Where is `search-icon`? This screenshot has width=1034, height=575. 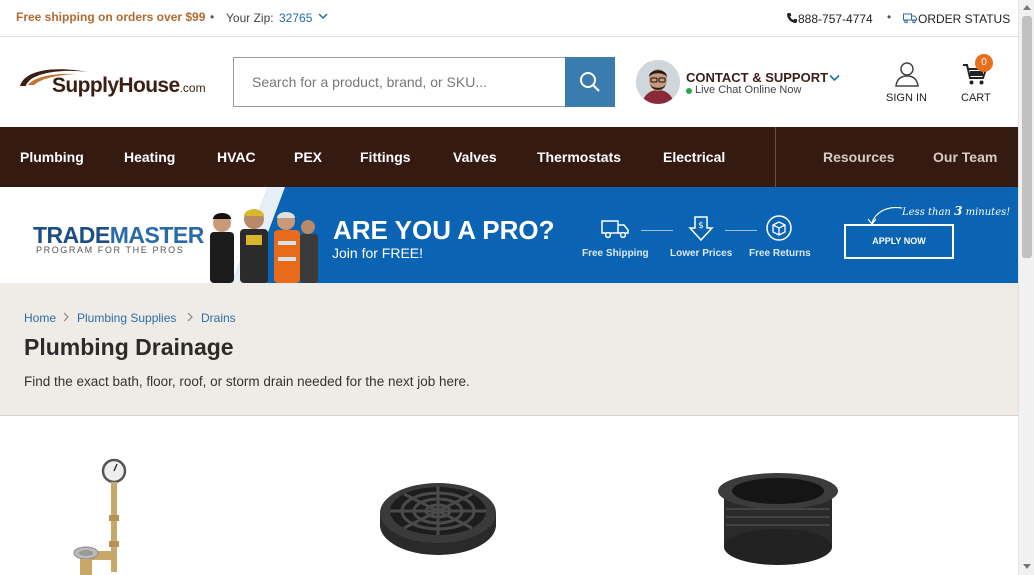 search-icon is located at coordinates (590, 82).